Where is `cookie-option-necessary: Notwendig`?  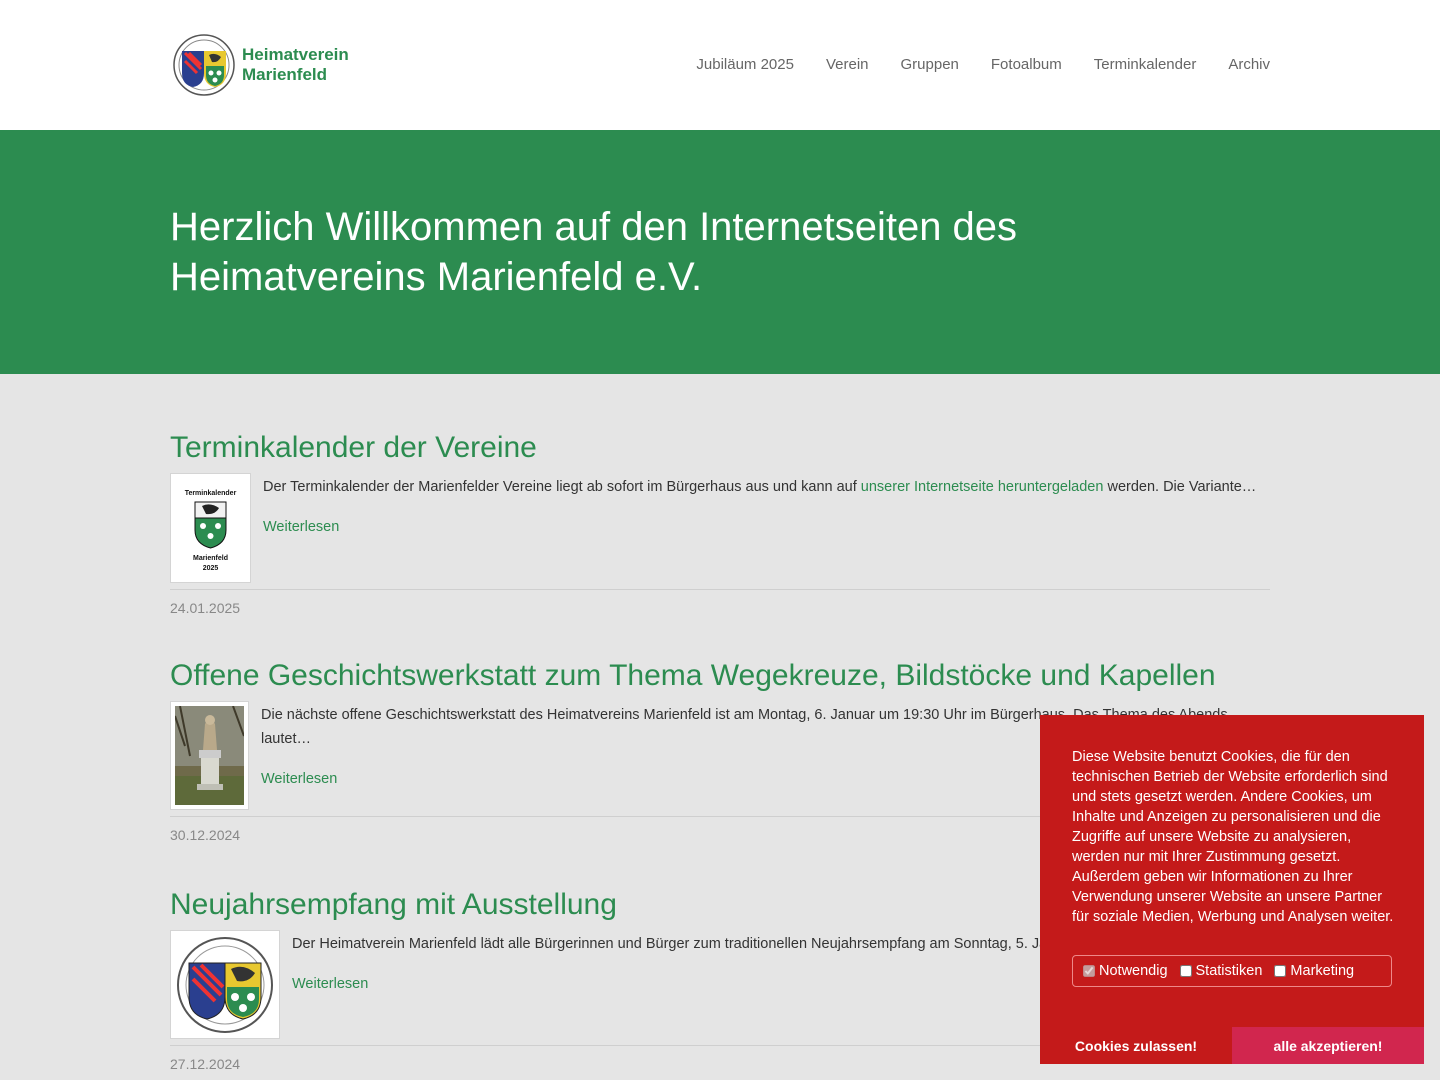
cookie-option-necessary: Notwendig is located at coordinates (1125, 971).